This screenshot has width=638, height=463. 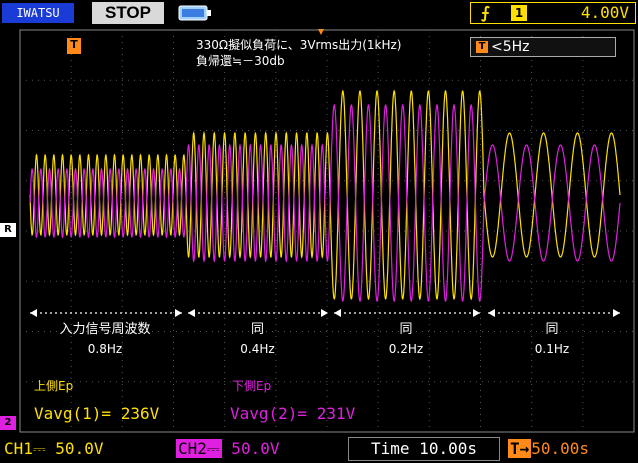 I want to click on frequency-readout: T <5Hz, so click(x=543, y=47).